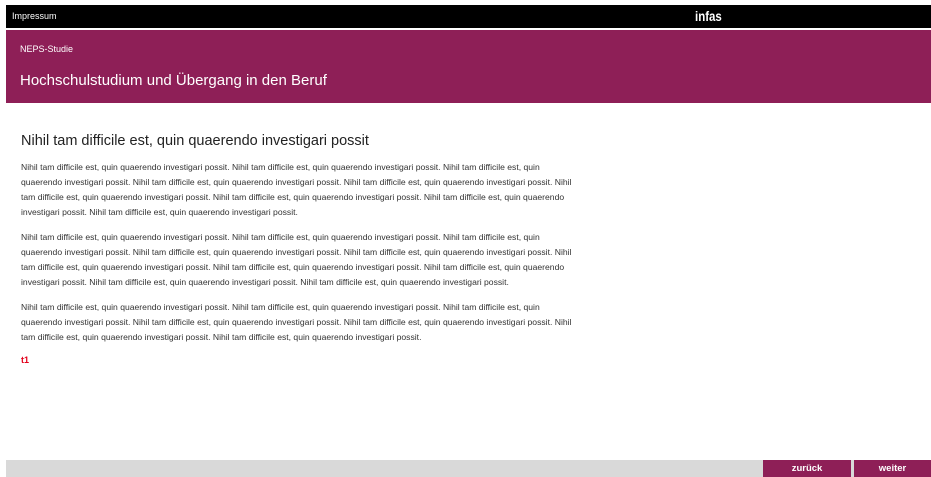 The height and width of the screenshot is (477, 931). I want to click on back-button: zurück, so click(807, 468).